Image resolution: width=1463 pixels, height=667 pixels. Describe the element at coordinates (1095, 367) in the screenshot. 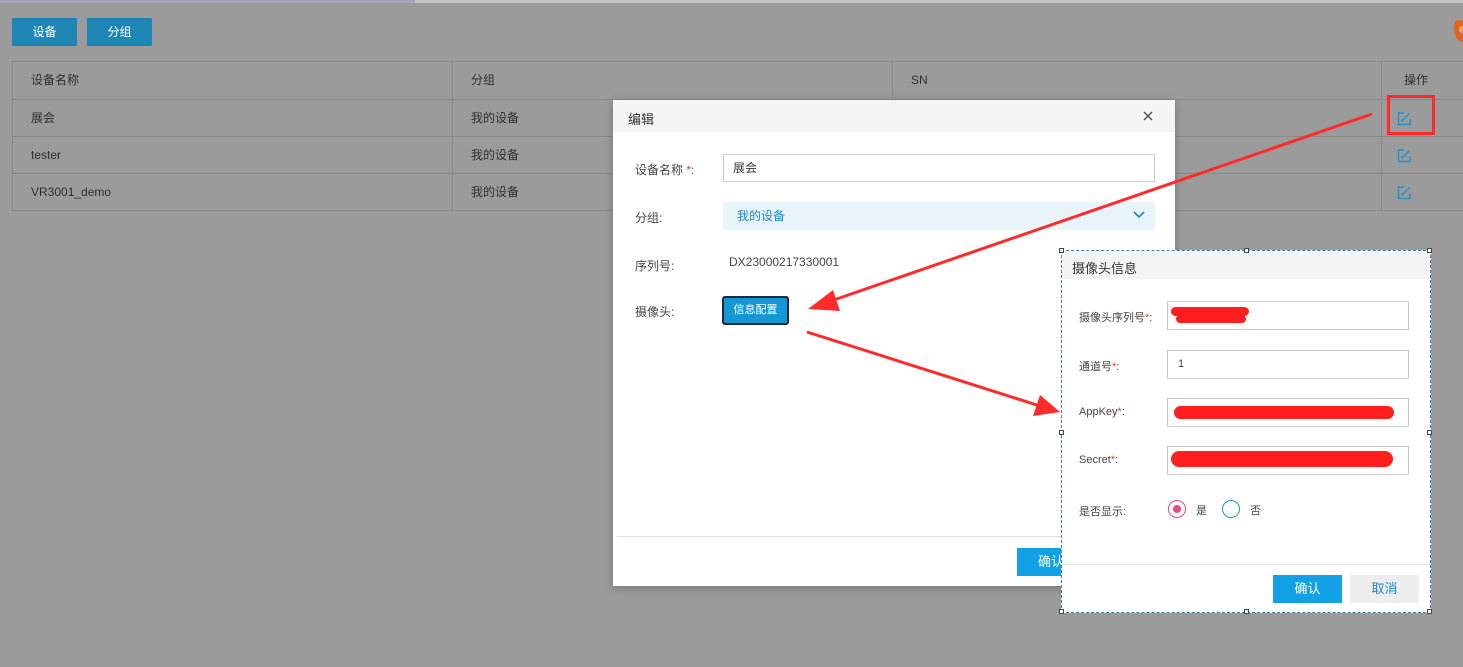

I see `channel-label-text: 通道号` at that location.